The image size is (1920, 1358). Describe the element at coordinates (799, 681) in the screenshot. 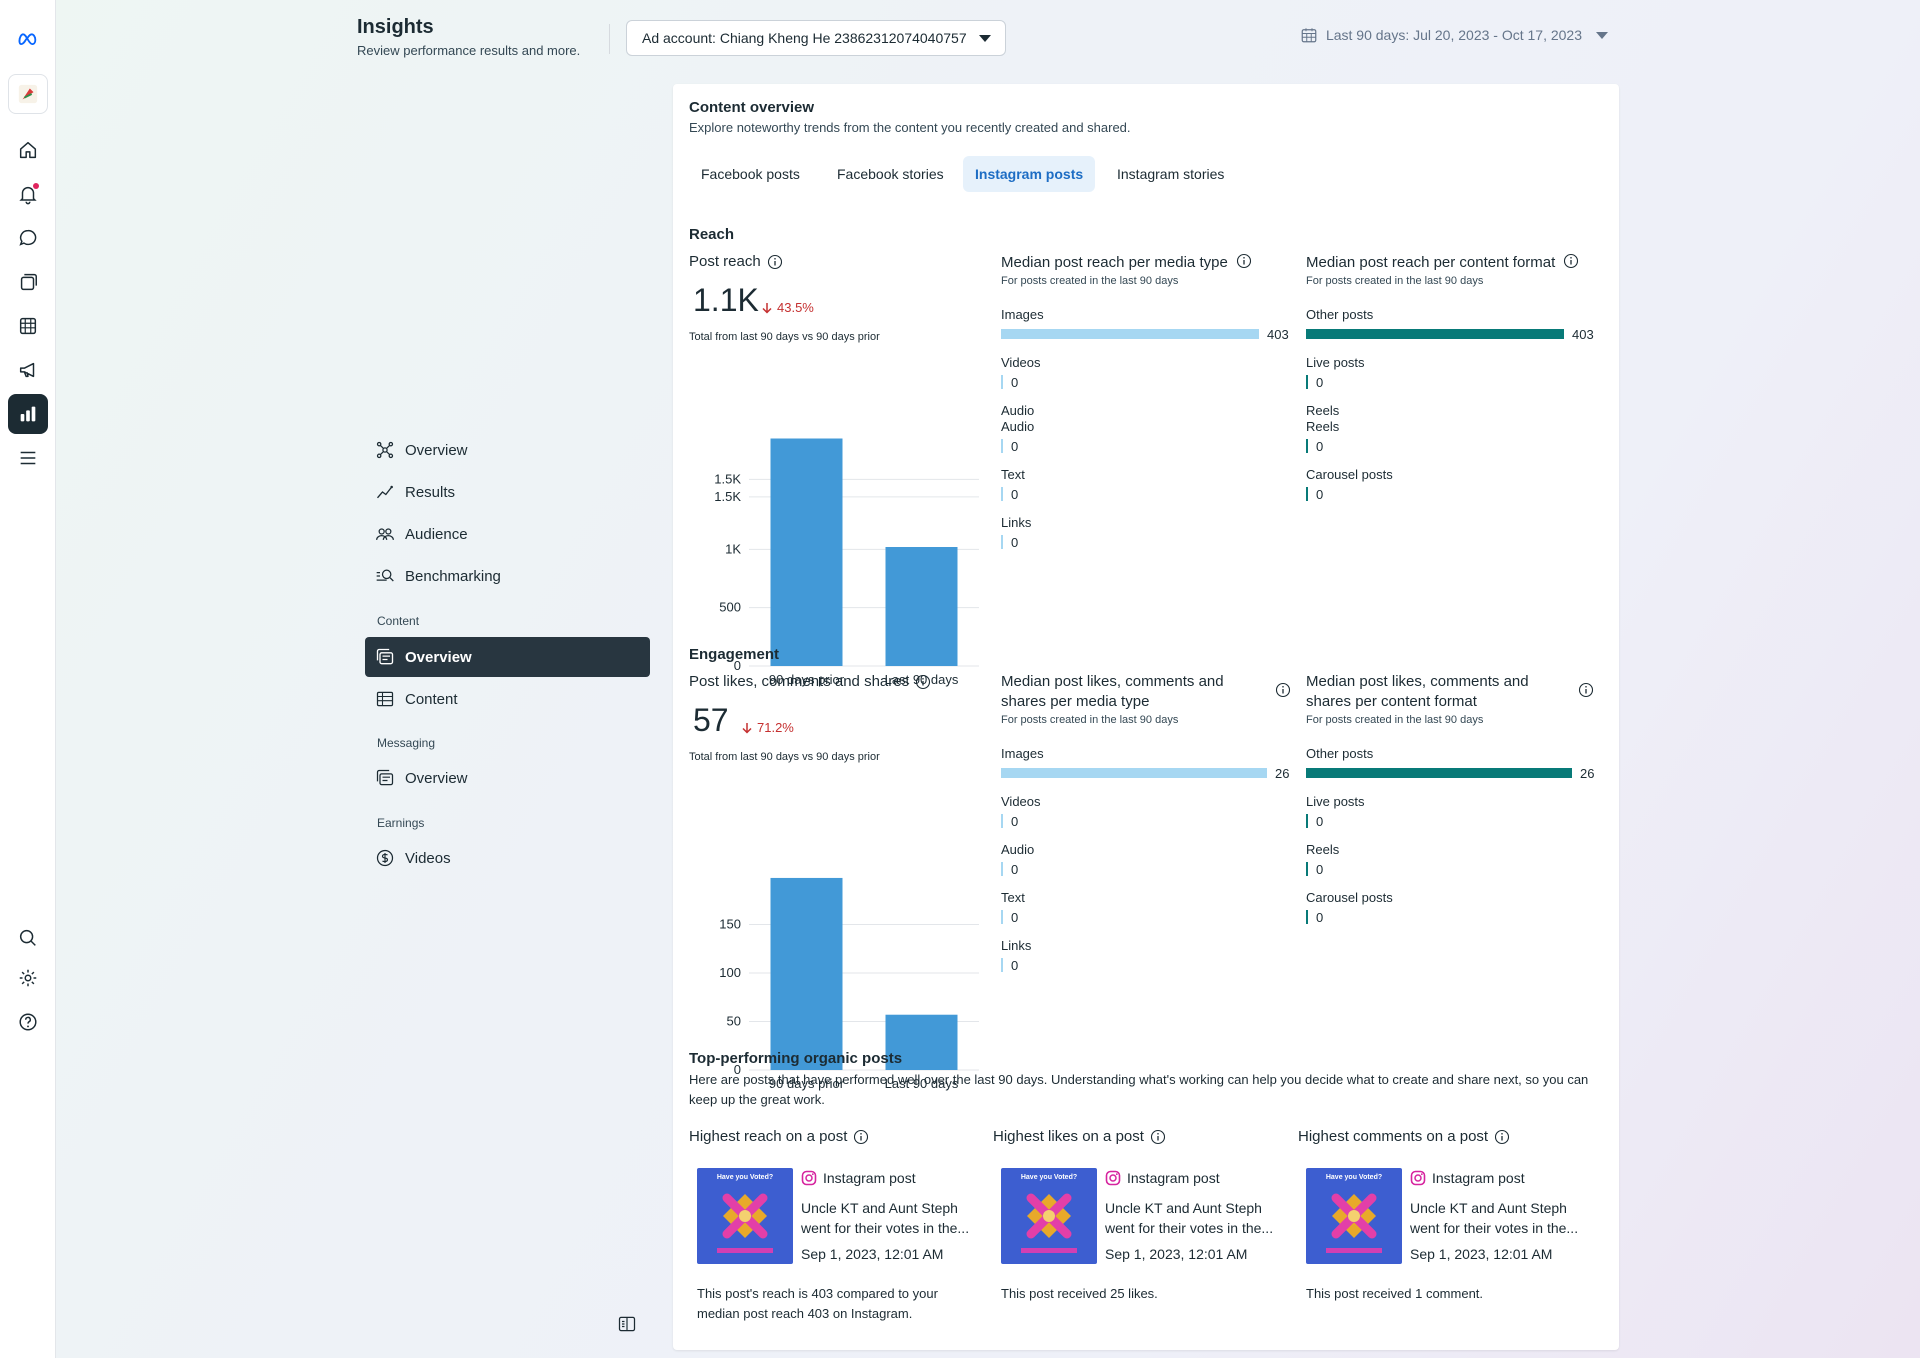

I see `metric-label-text: Post likes, comments and shares` at that location.